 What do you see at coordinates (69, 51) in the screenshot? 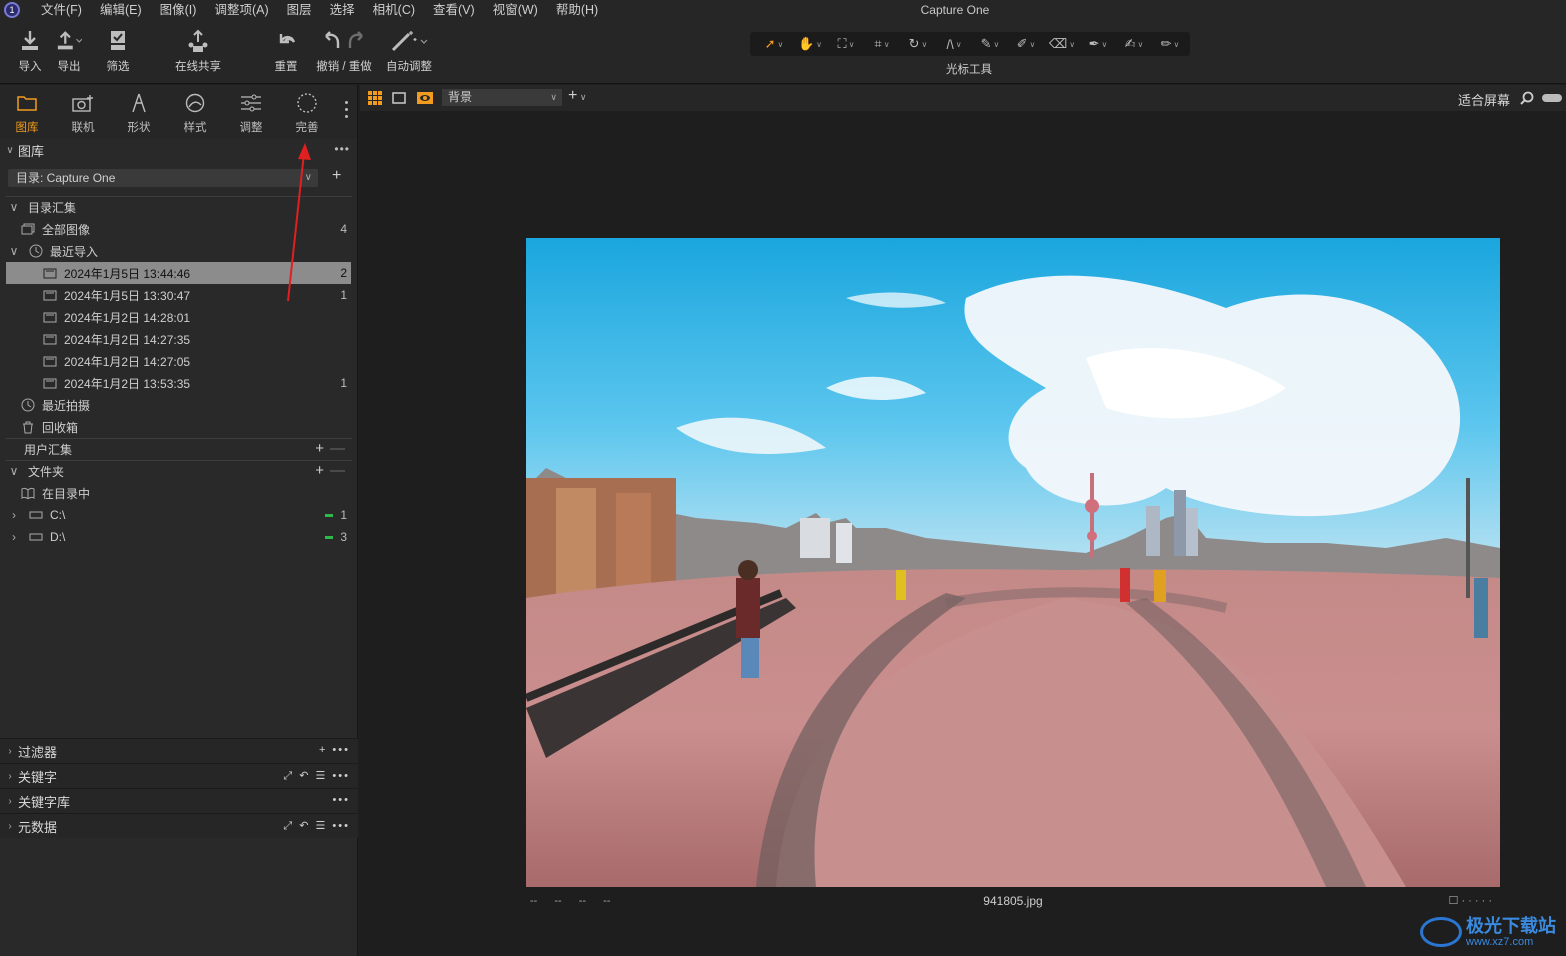
I see `export-button: 导出` at bounding box center [69, 51].